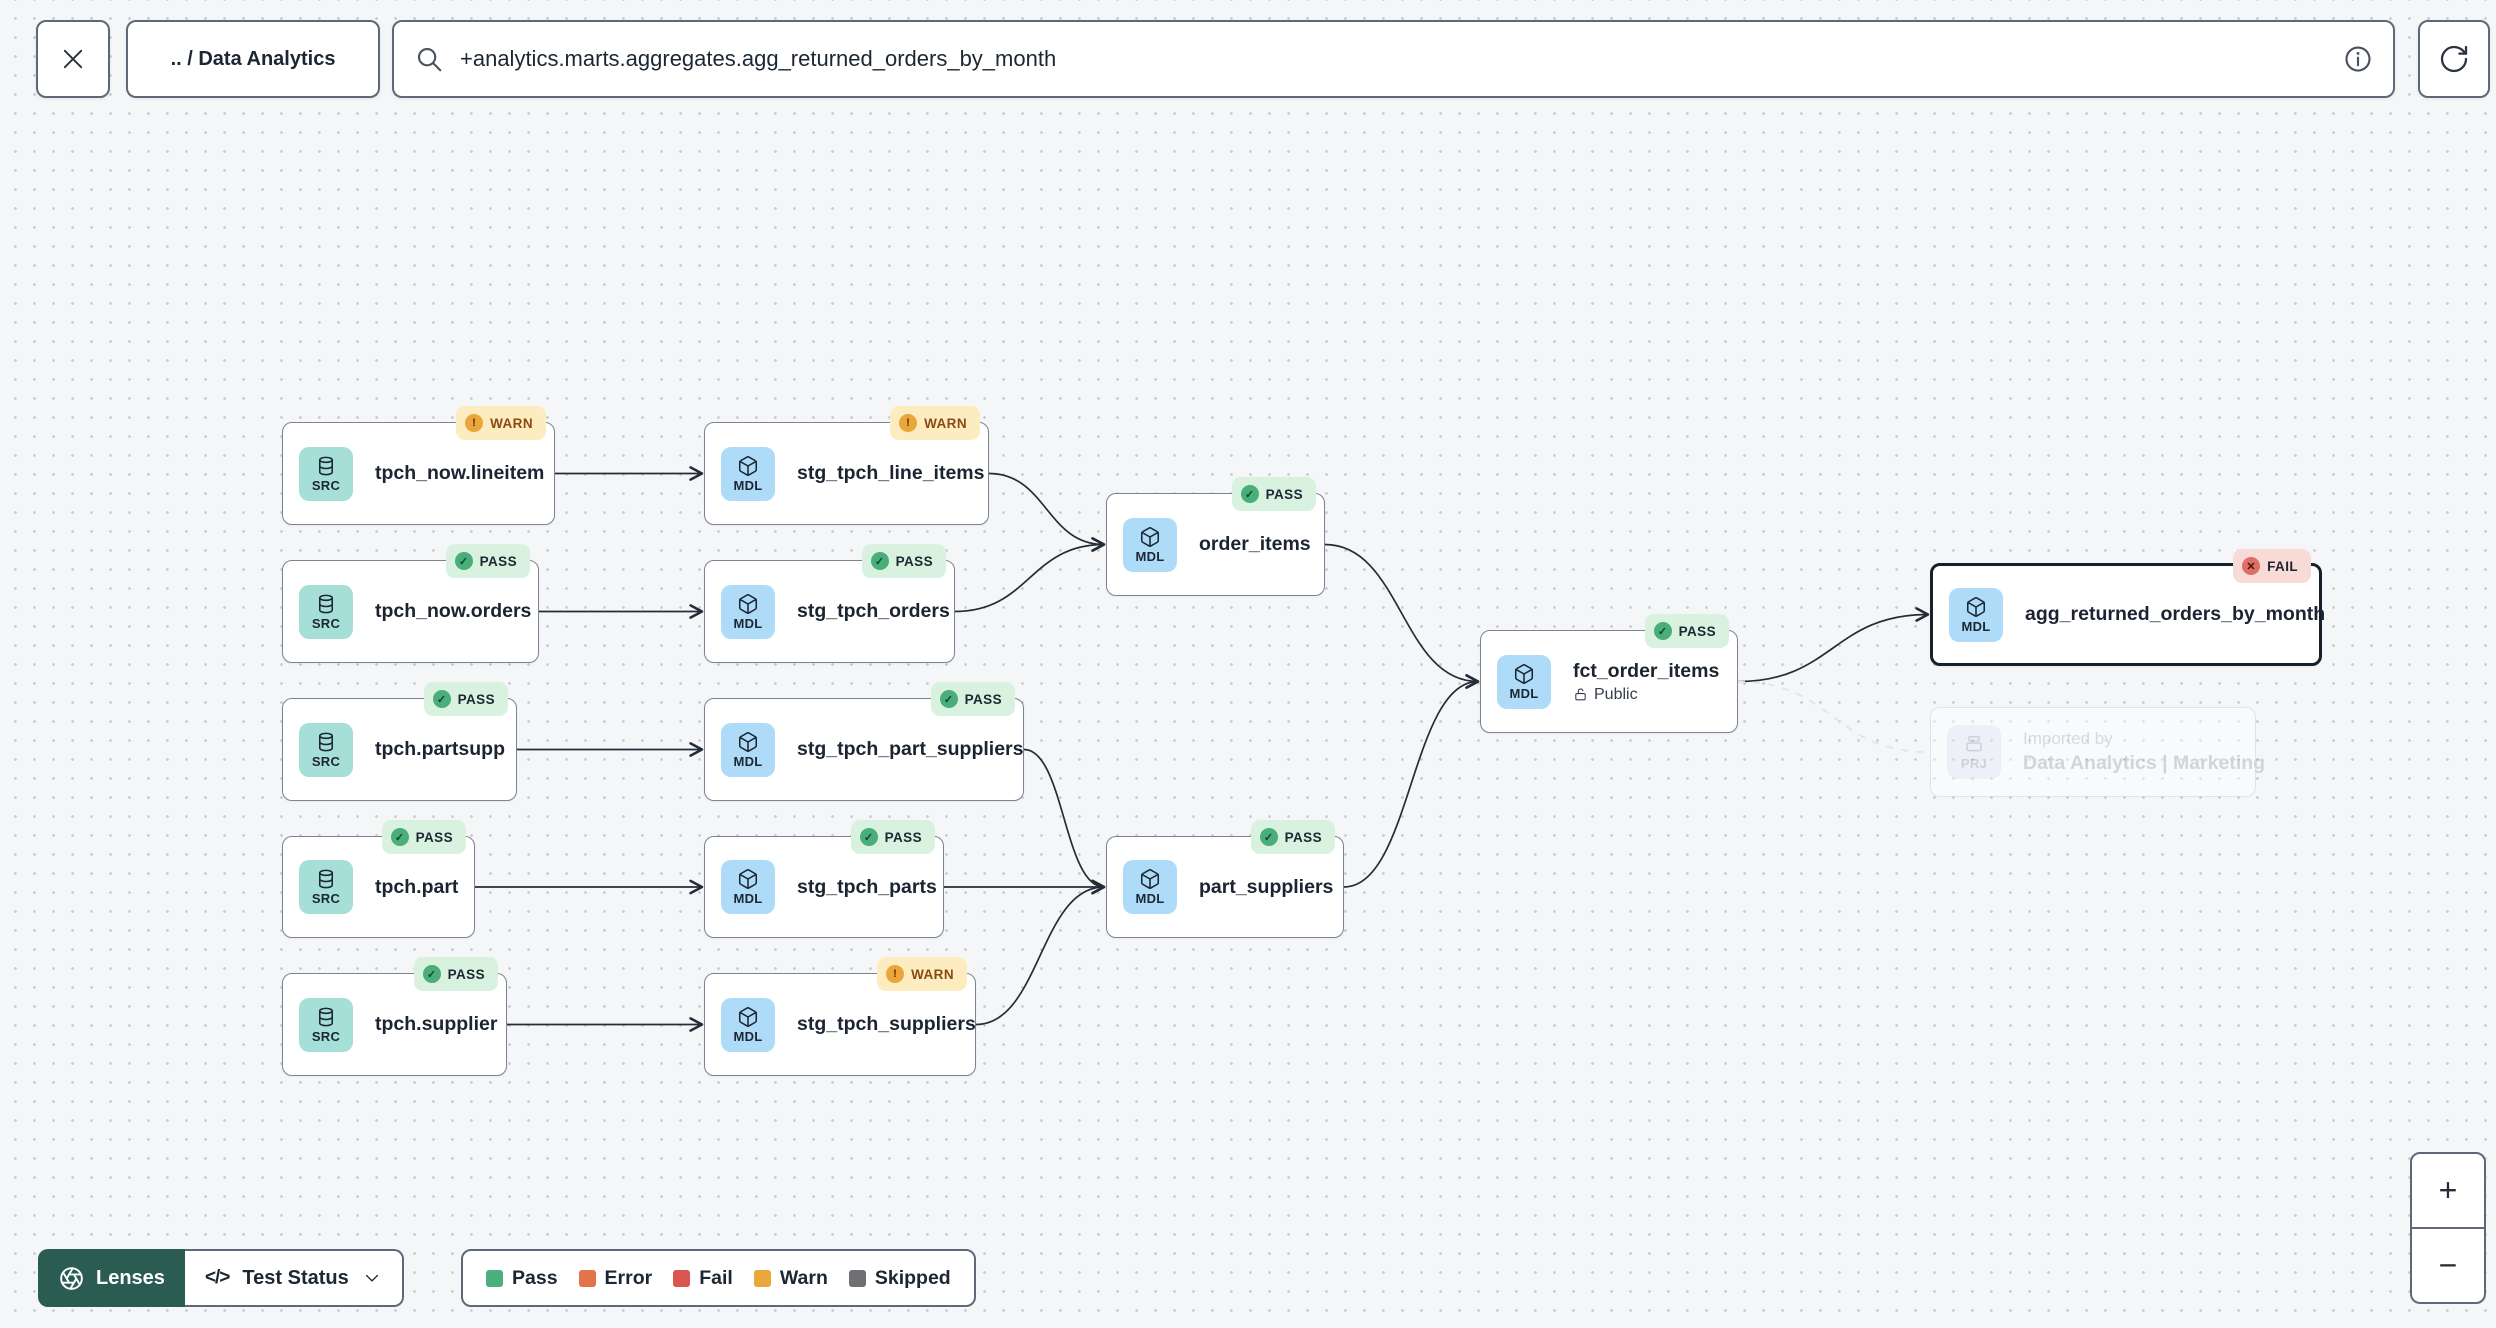 The width and height of the screenshot is (2496, 1328). I want to click on node-tpch_partsupp: ✓ PASS SRC tpch.partsupp, so click(399, 741).